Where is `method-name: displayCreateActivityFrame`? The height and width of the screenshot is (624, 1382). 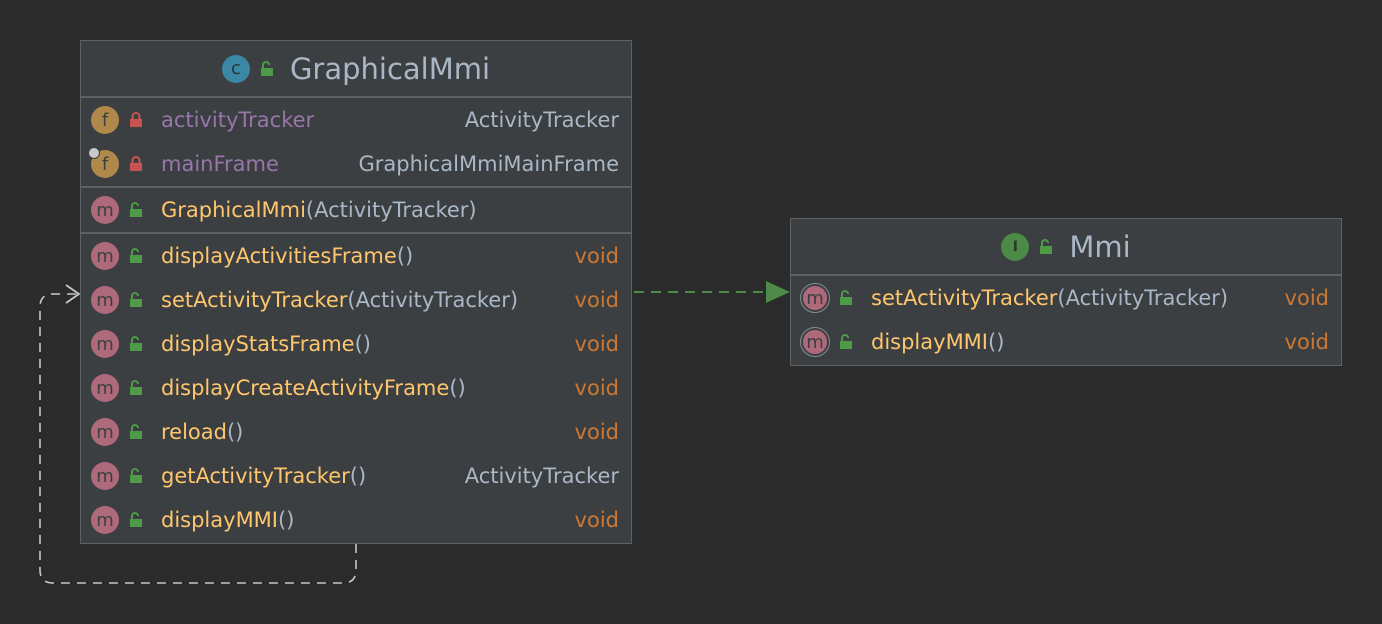 method-name: displayCreateActivityFrame is located at coordinates (305, 388).